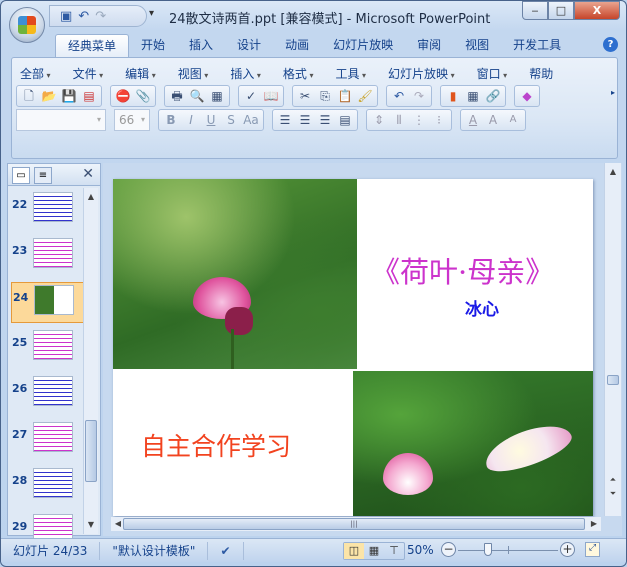 The width and height of the screenshot is (627, 567). What do you see at coordinates (399, 120) in the screenshot?
I see `text-direction-icon: ⫴` at bounding box center [399, 120].